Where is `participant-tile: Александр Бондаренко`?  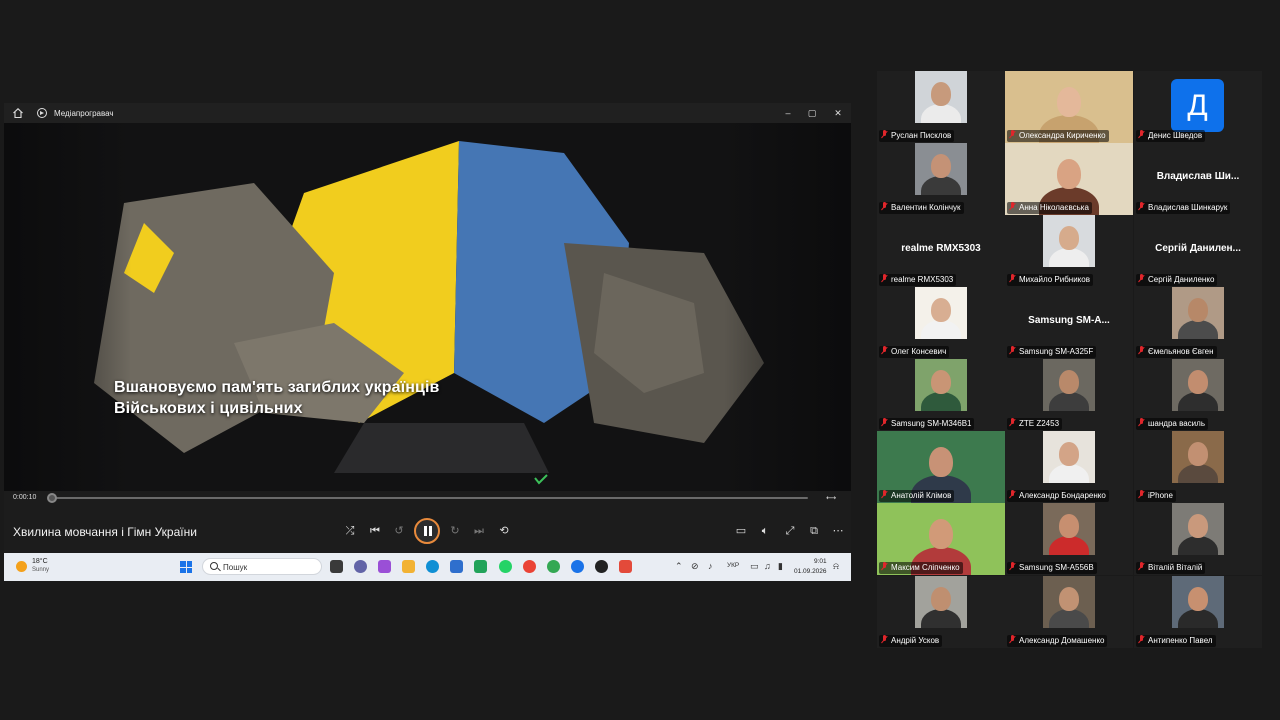
participant-tile: Александр Бондаренко is located at coordinates (1069, 467).